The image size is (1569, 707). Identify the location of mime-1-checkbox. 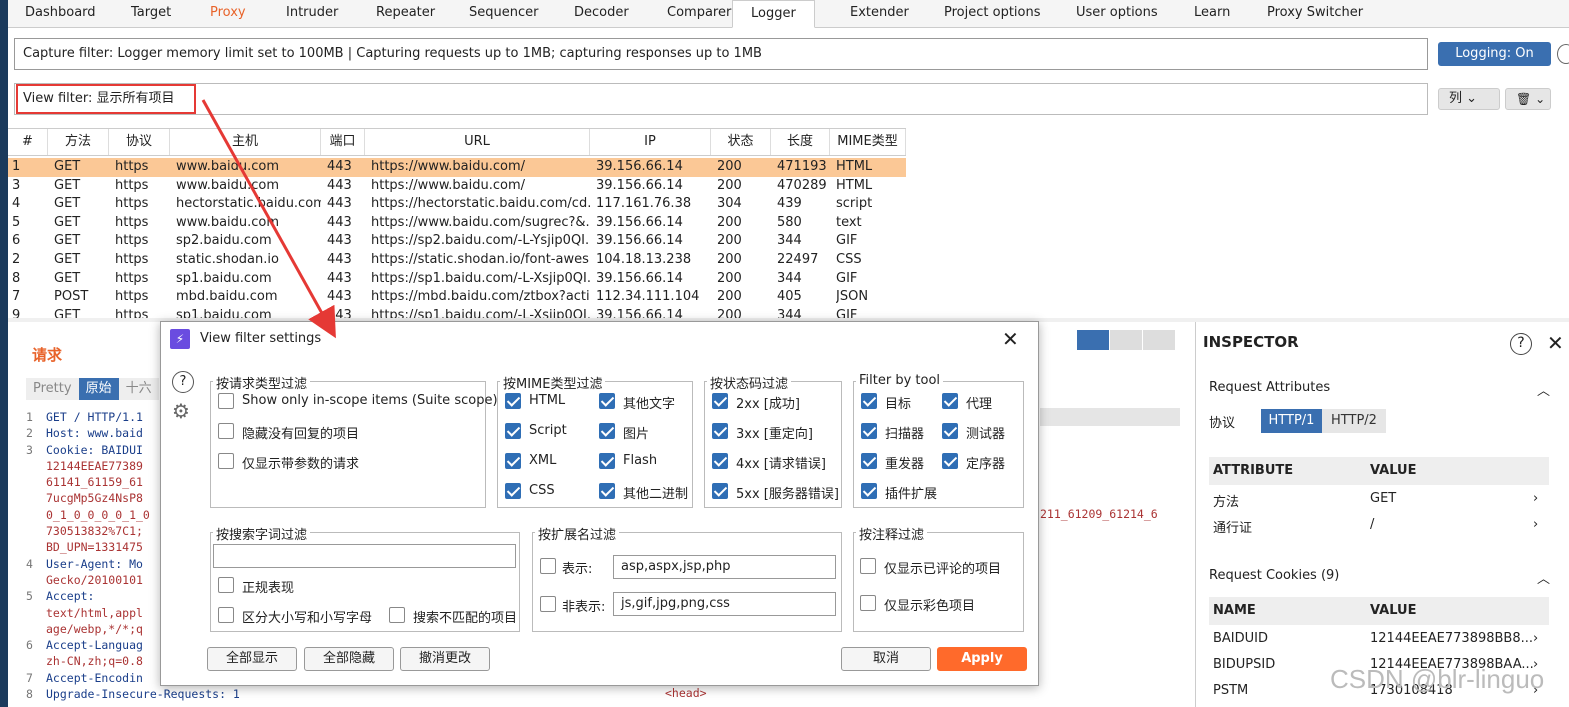
(607, 401).